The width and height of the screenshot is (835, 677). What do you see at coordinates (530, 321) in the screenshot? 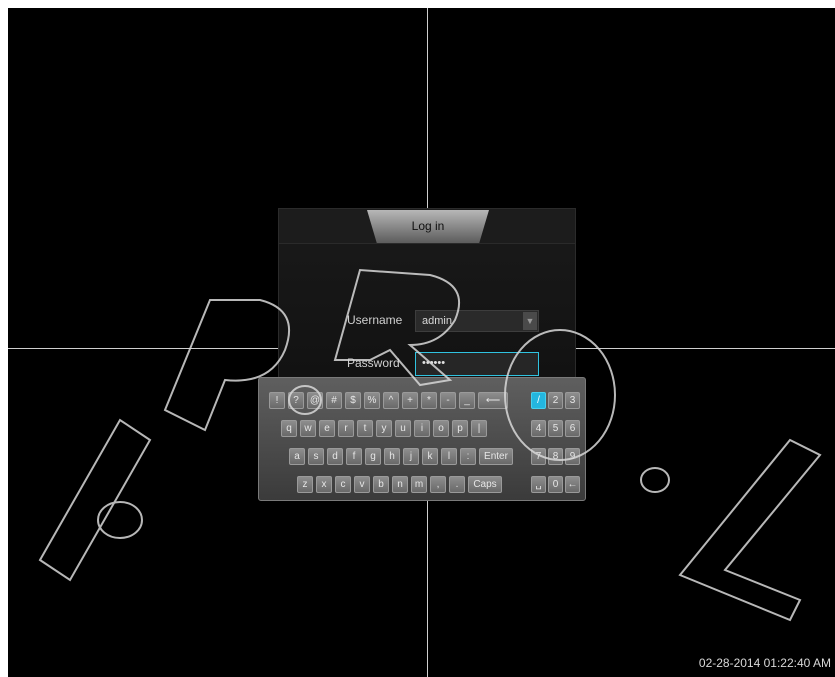
I see `chevron-down-icon: ▼` at bounding box center [530, 321].